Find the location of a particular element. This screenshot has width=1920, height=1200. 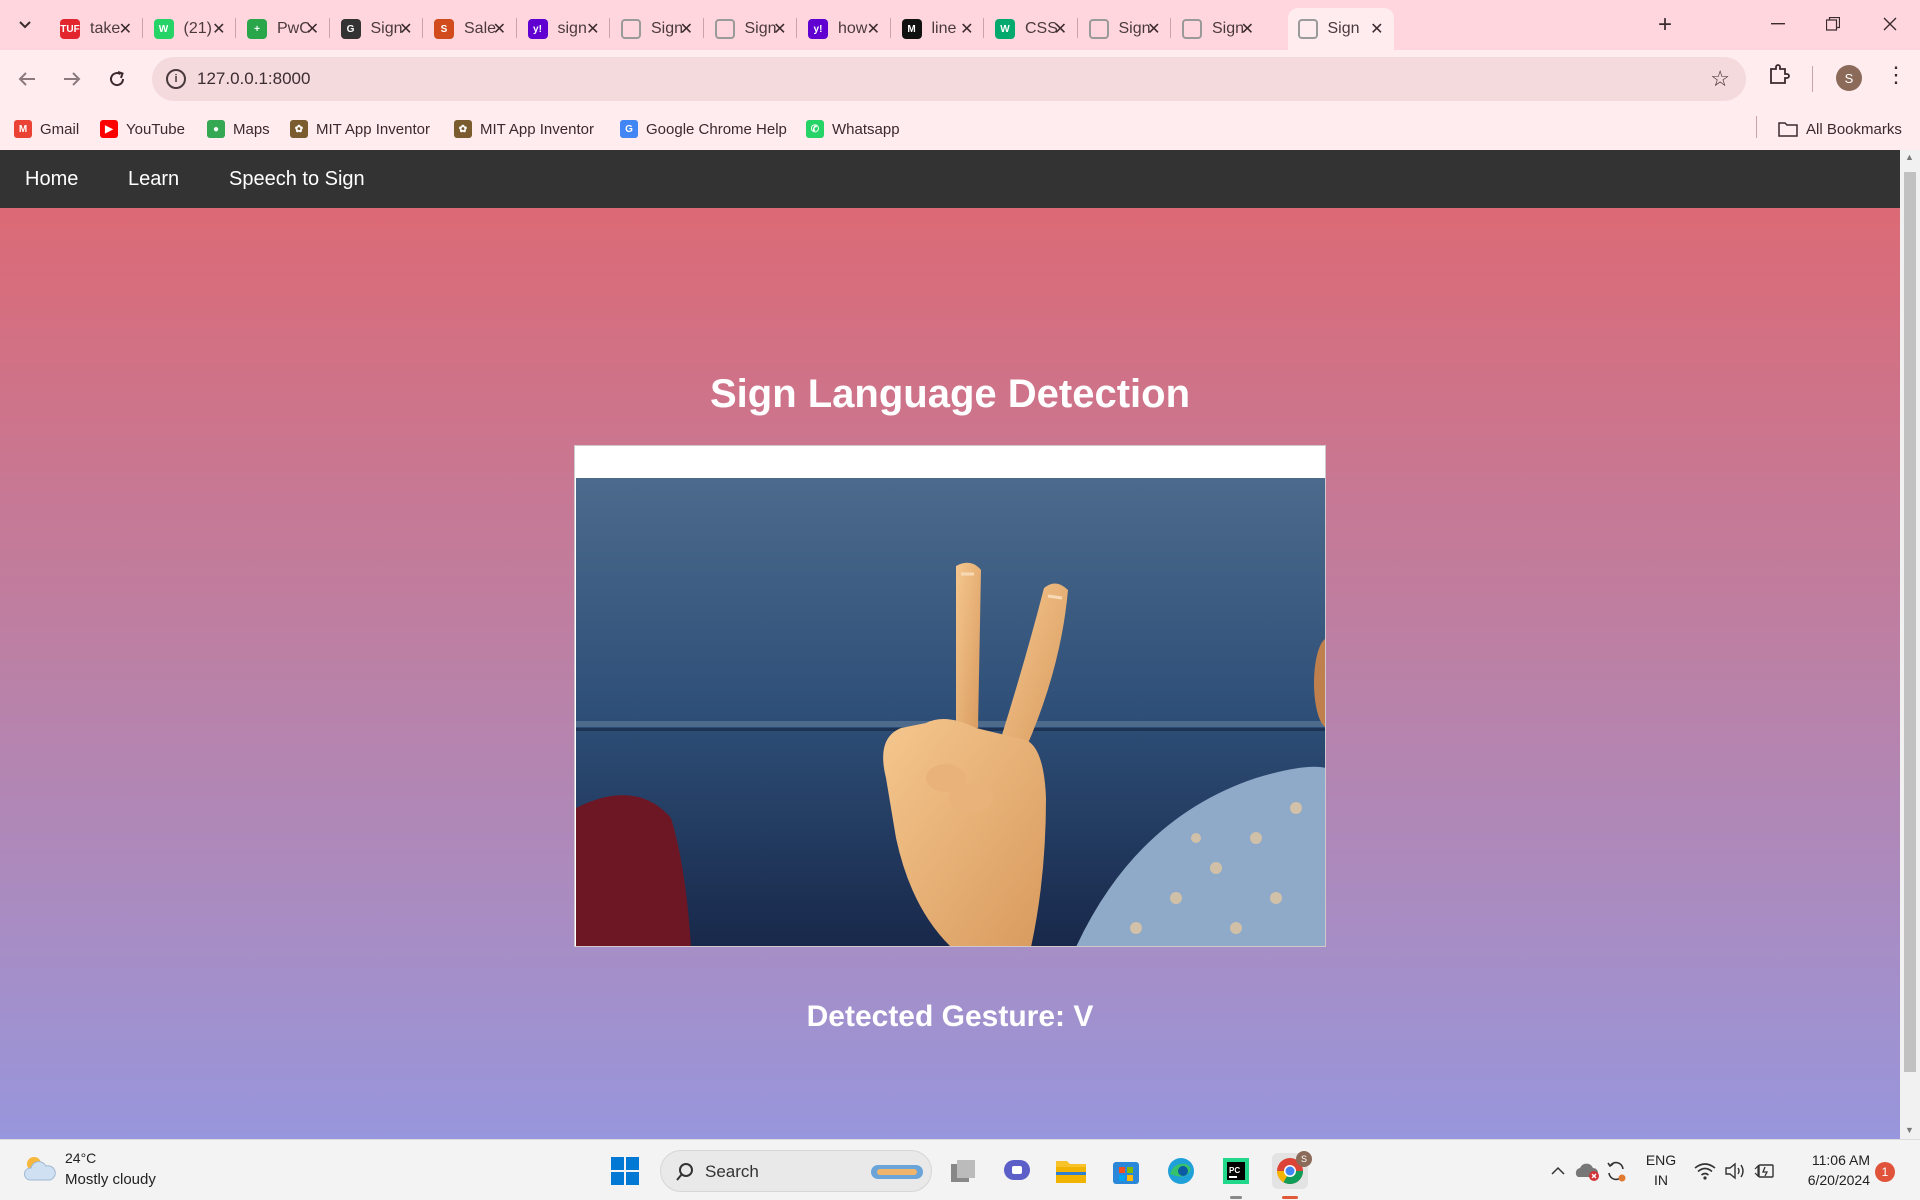

weather-temperature: 24°C is located at coordinates (80, 1158).